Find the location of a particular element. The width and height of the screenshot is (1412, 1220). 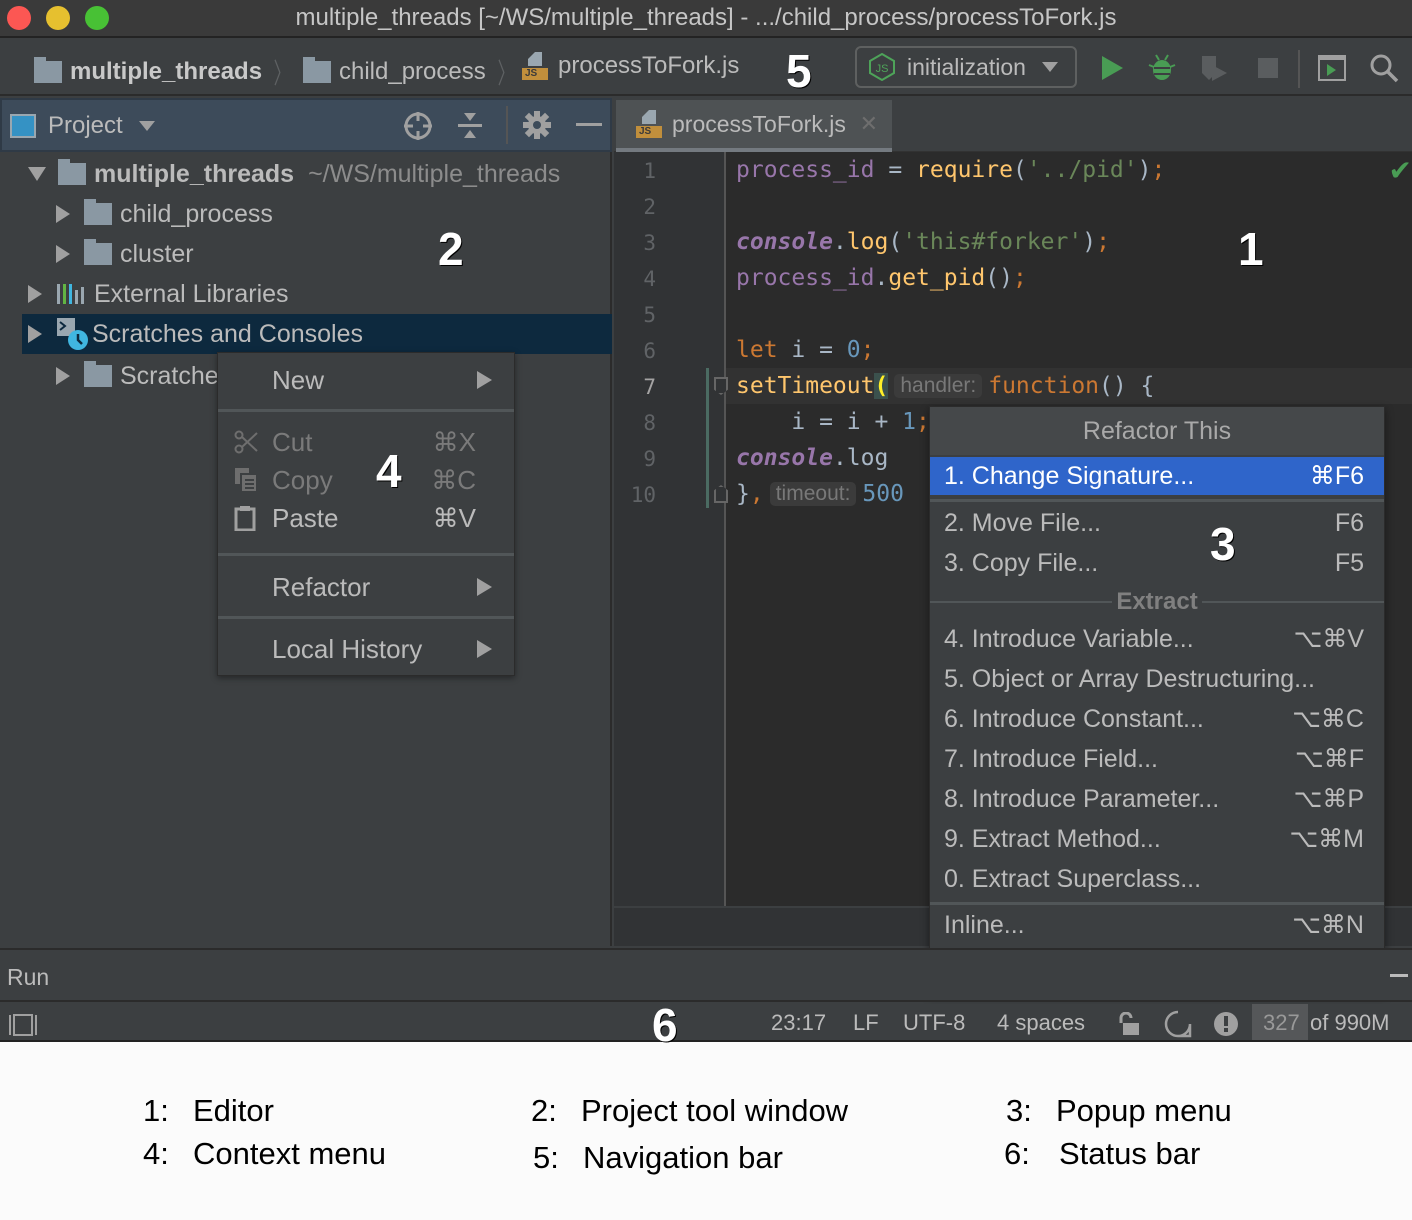

legend-label: Popup menu is located at coordinates (1144, 1110).